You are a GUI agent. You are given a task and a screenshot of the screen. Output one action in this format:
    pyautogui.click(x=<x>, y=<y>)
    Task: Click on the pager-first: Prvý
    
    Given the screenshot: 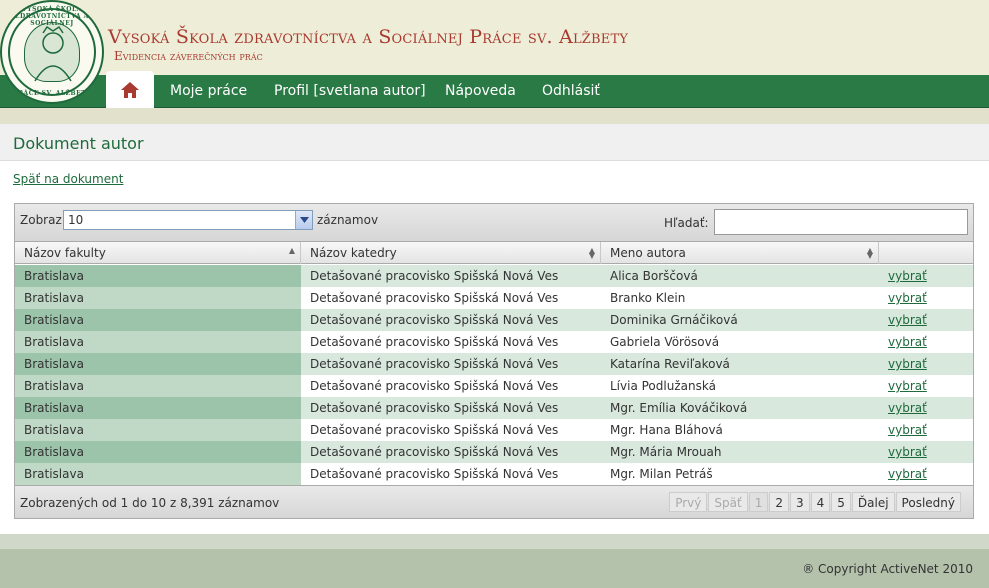 What is the action you would take?
    pyautogui.click(x=688, y=502)
    